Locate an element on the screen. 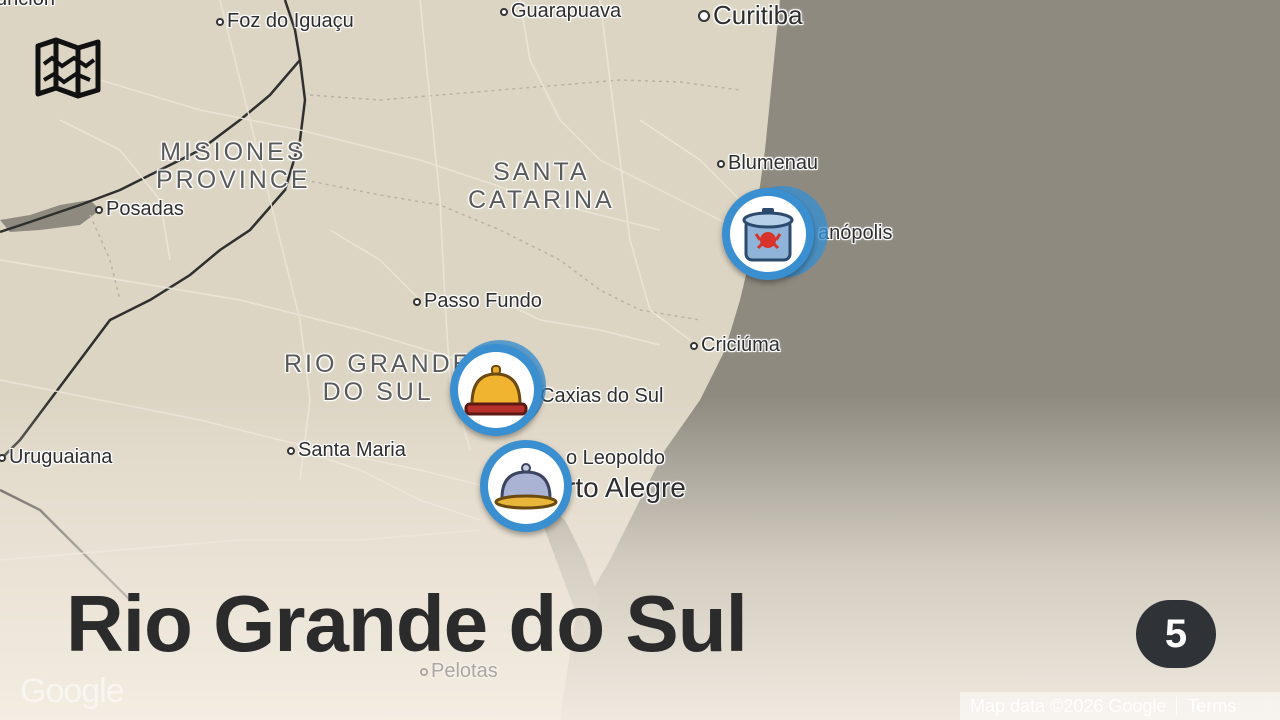 The width and height of the screenshot is (1280, 720). city-label-criciuma: Criciúma is located at coordinates (735, 345).